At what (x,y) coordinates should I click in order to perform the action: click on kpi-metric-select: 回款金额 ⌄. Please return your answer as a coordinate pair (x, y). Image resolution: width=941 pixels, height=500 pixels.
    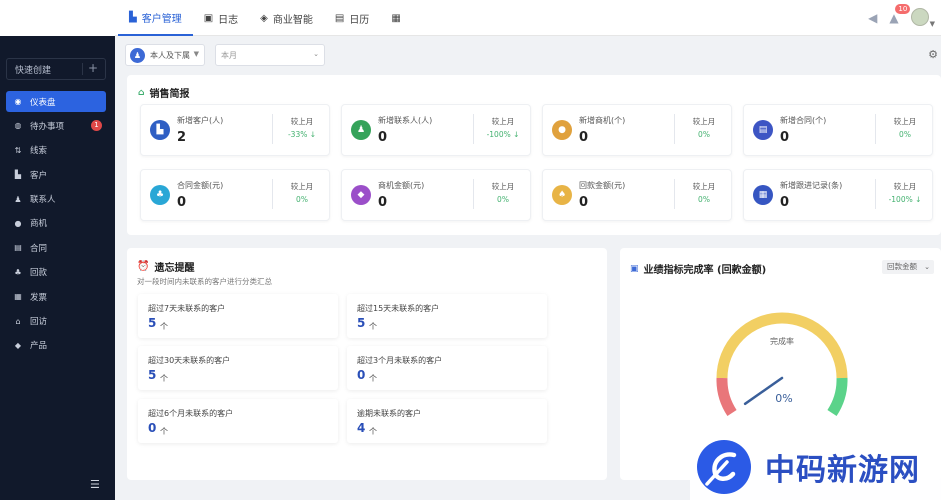
    Looking at the image, I should click on (908, 267).